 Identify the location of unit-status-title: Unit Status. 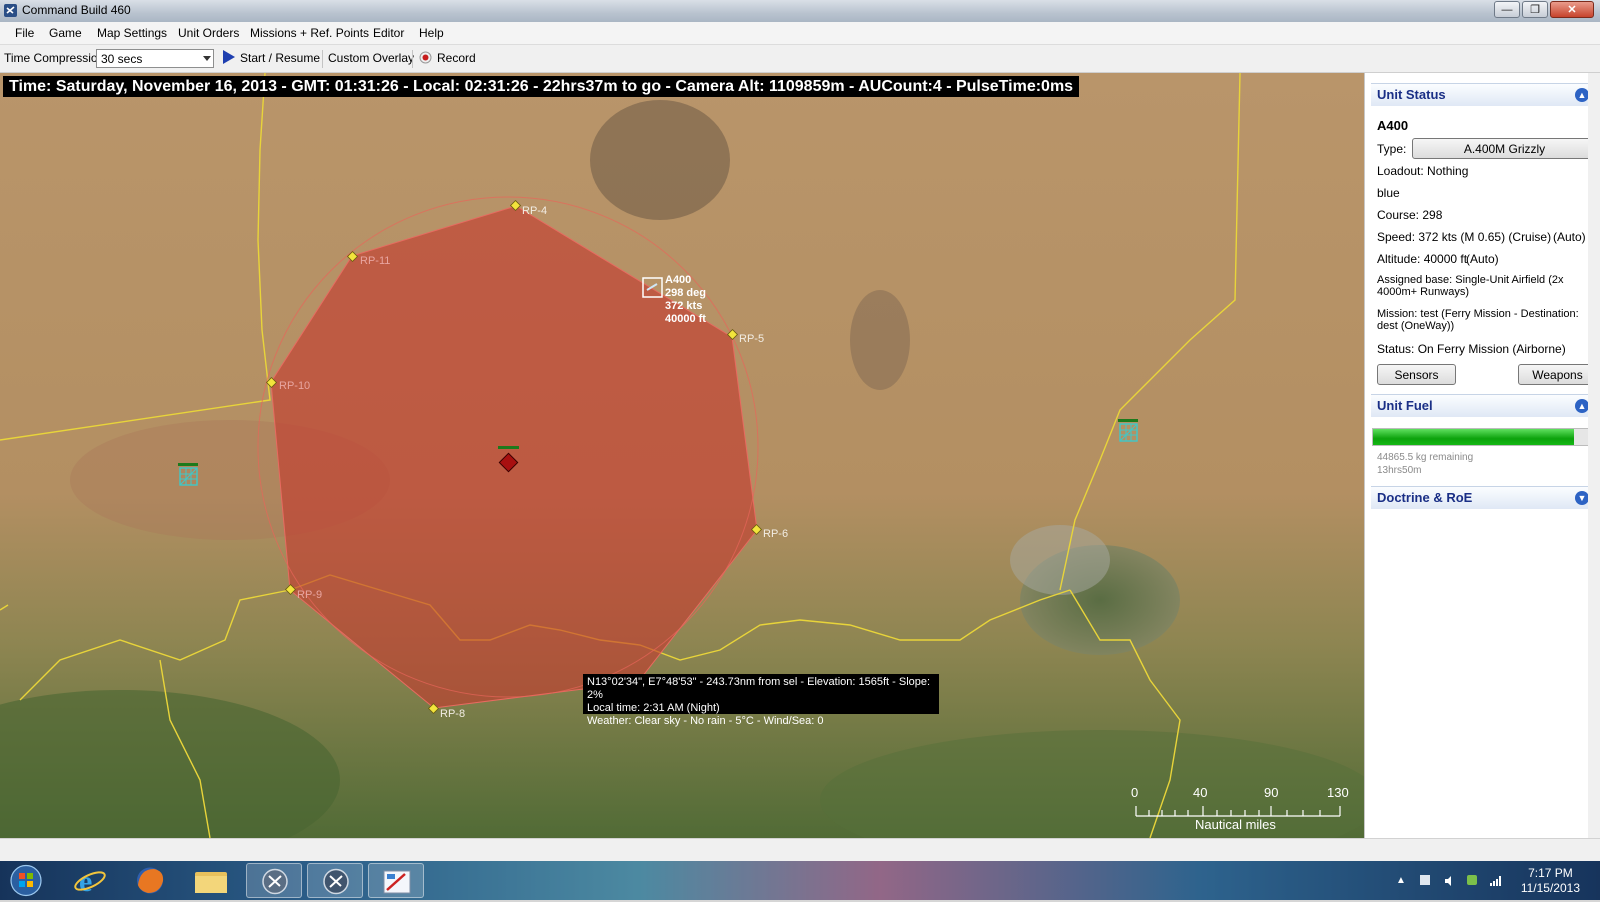
(1411, 94).